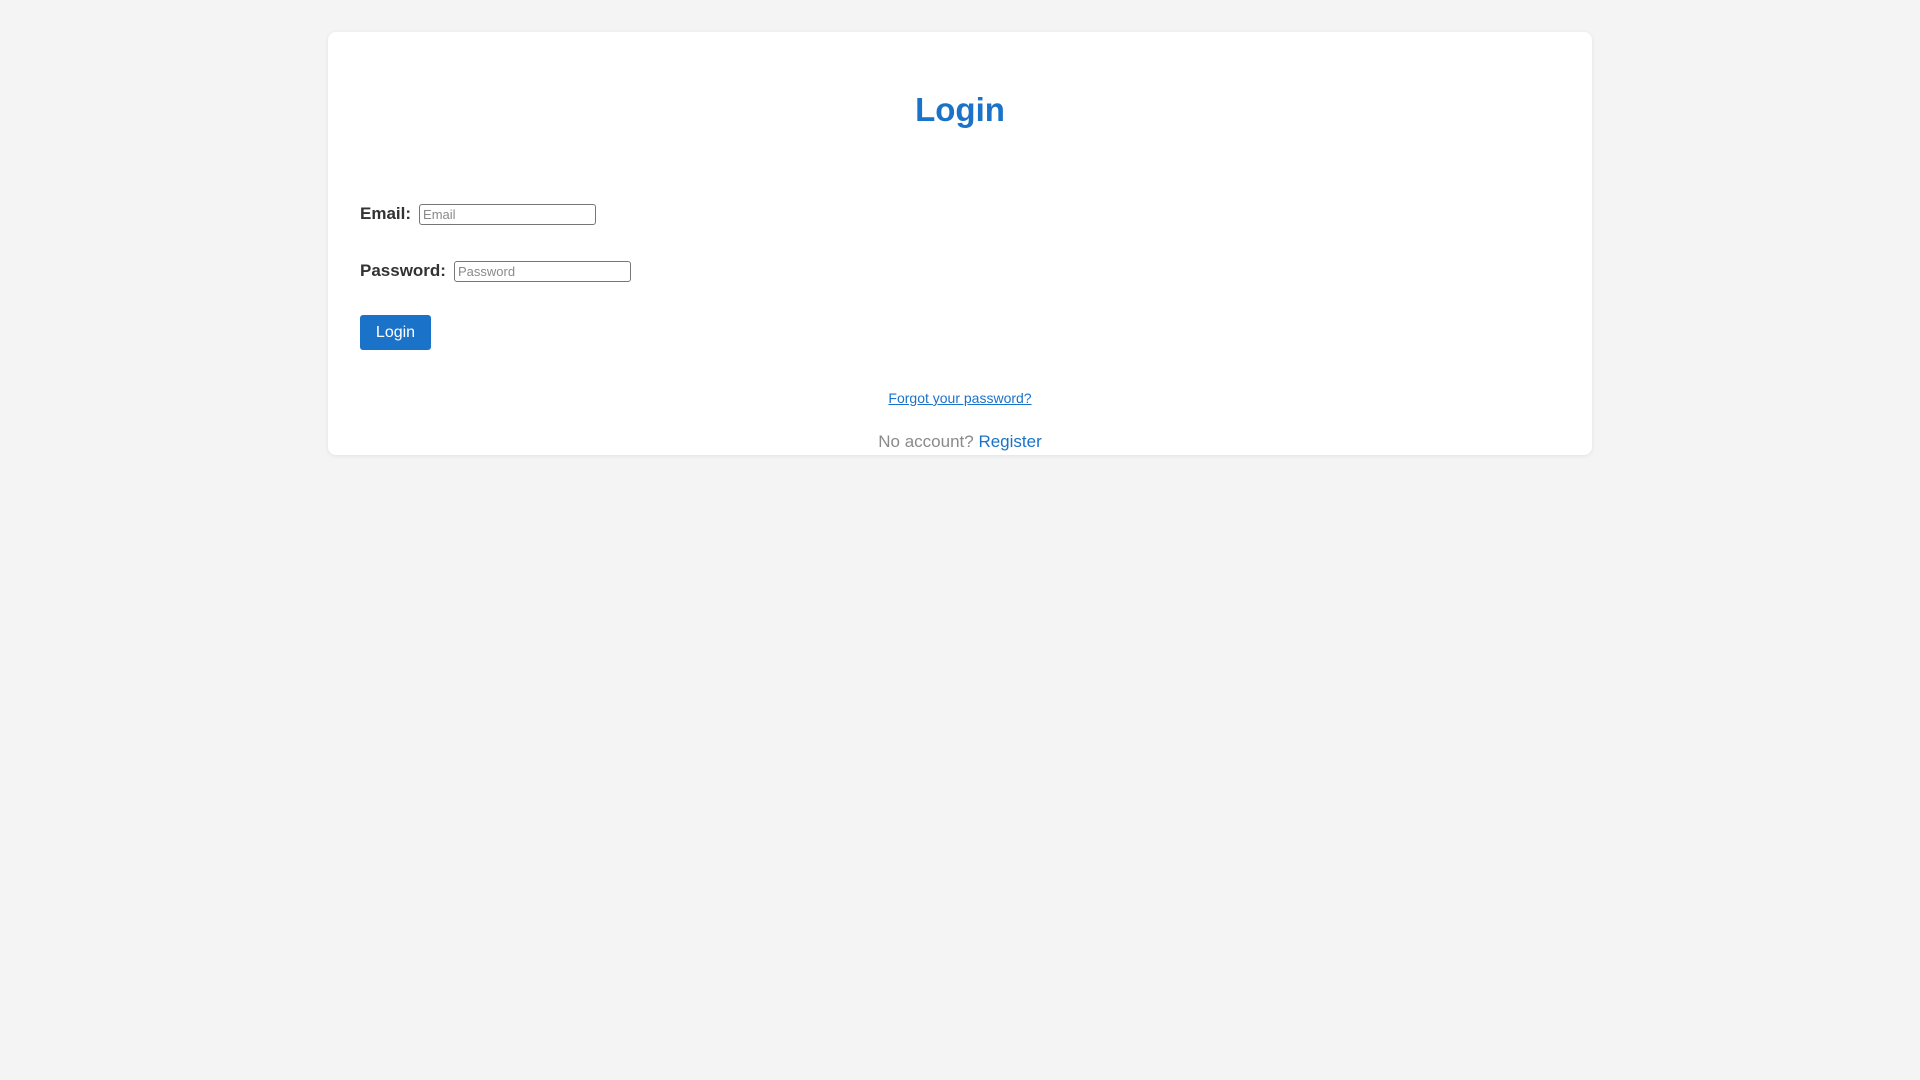  I want to click on register-row: No account? Register, so click(960, 442).